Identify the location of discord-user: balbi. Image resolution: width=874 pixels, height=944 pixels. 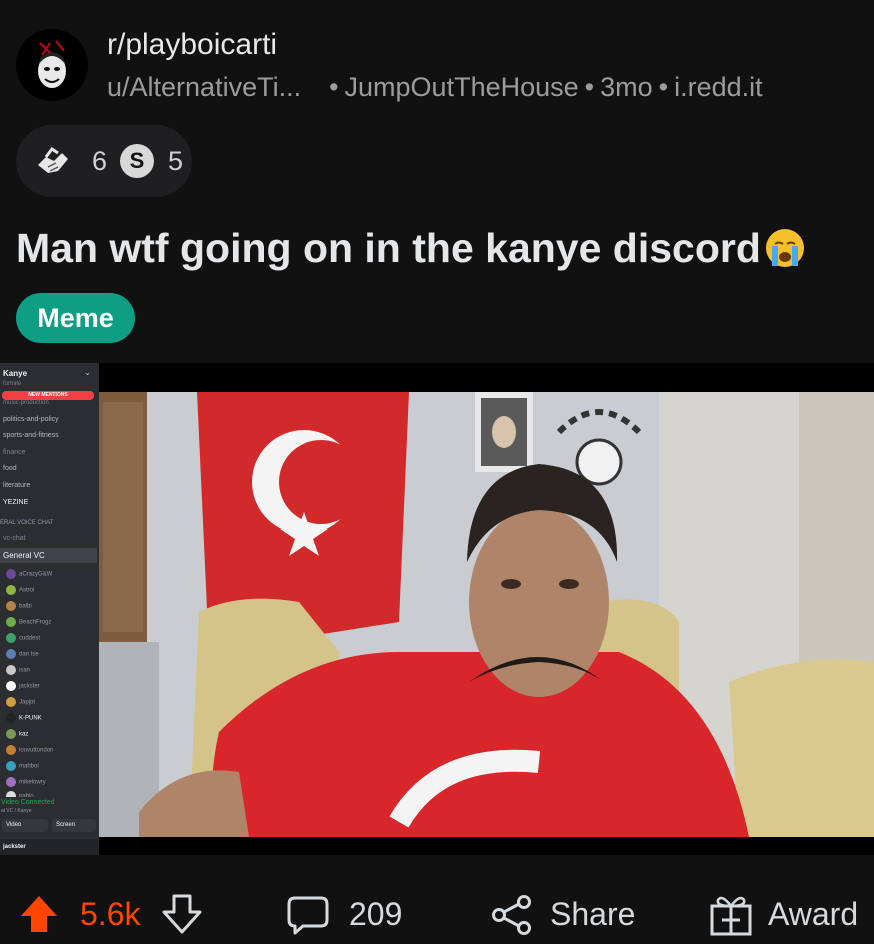
(19, 607).